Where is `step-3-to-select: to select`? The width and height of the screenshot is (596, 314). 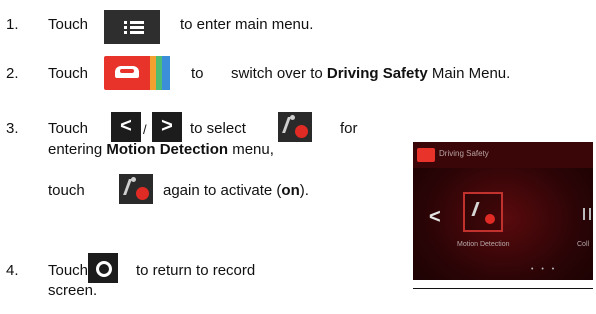 step-3-to-select: to select is located at coordinates (218, 128).